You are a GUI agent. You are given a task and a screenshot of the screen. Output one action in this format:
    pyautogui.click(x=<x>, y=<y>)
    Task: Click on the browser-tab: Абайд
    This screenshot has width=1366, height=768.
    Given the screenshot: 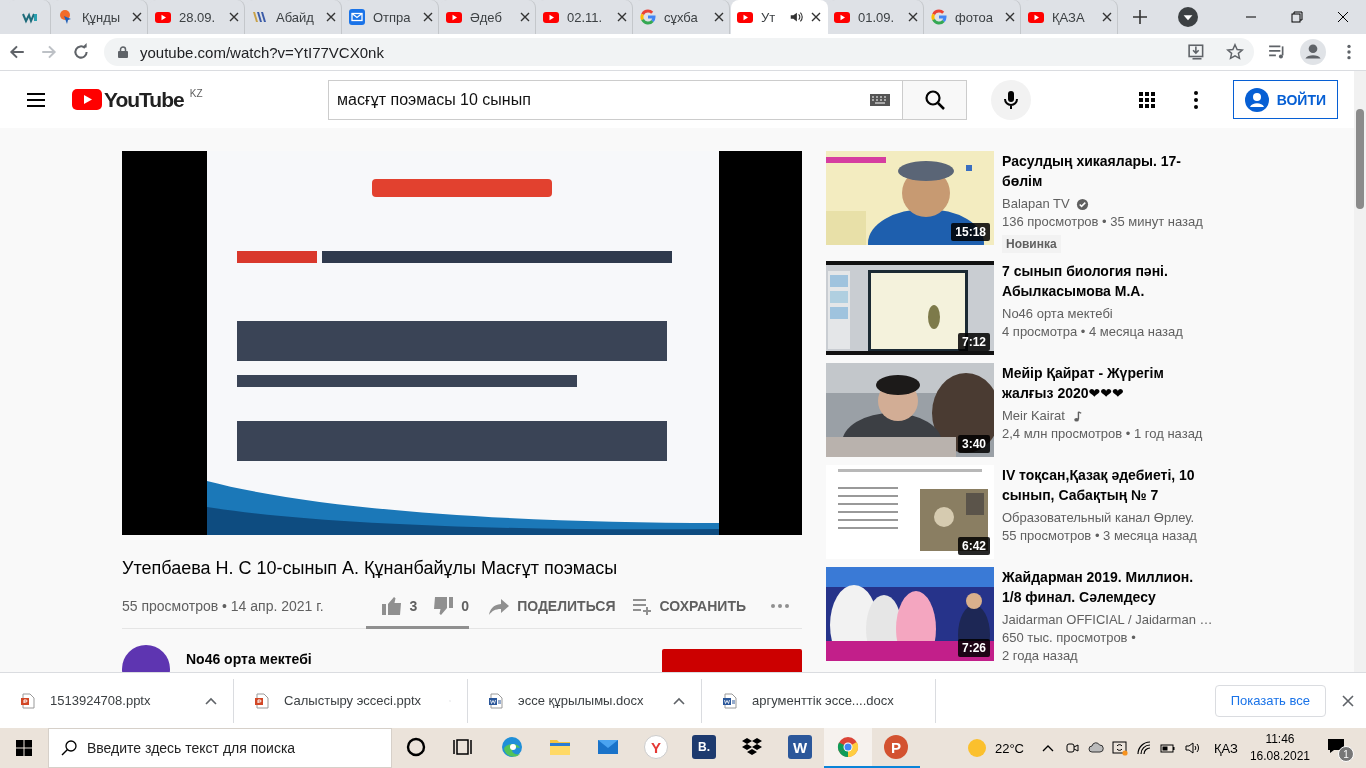 What is the action you would take?
    pyautogui.click(x=294, y=17)
    